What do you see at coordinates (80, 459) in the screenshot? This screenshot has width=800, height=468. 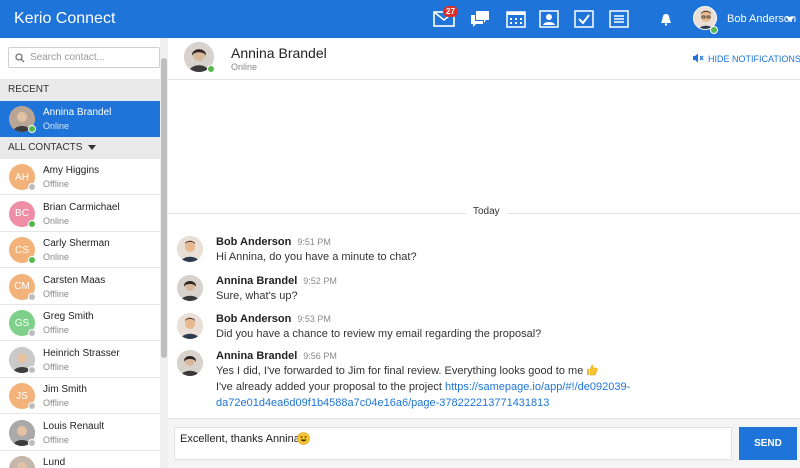 I see `contact-item: Lund` at bounding box center [80, 459].